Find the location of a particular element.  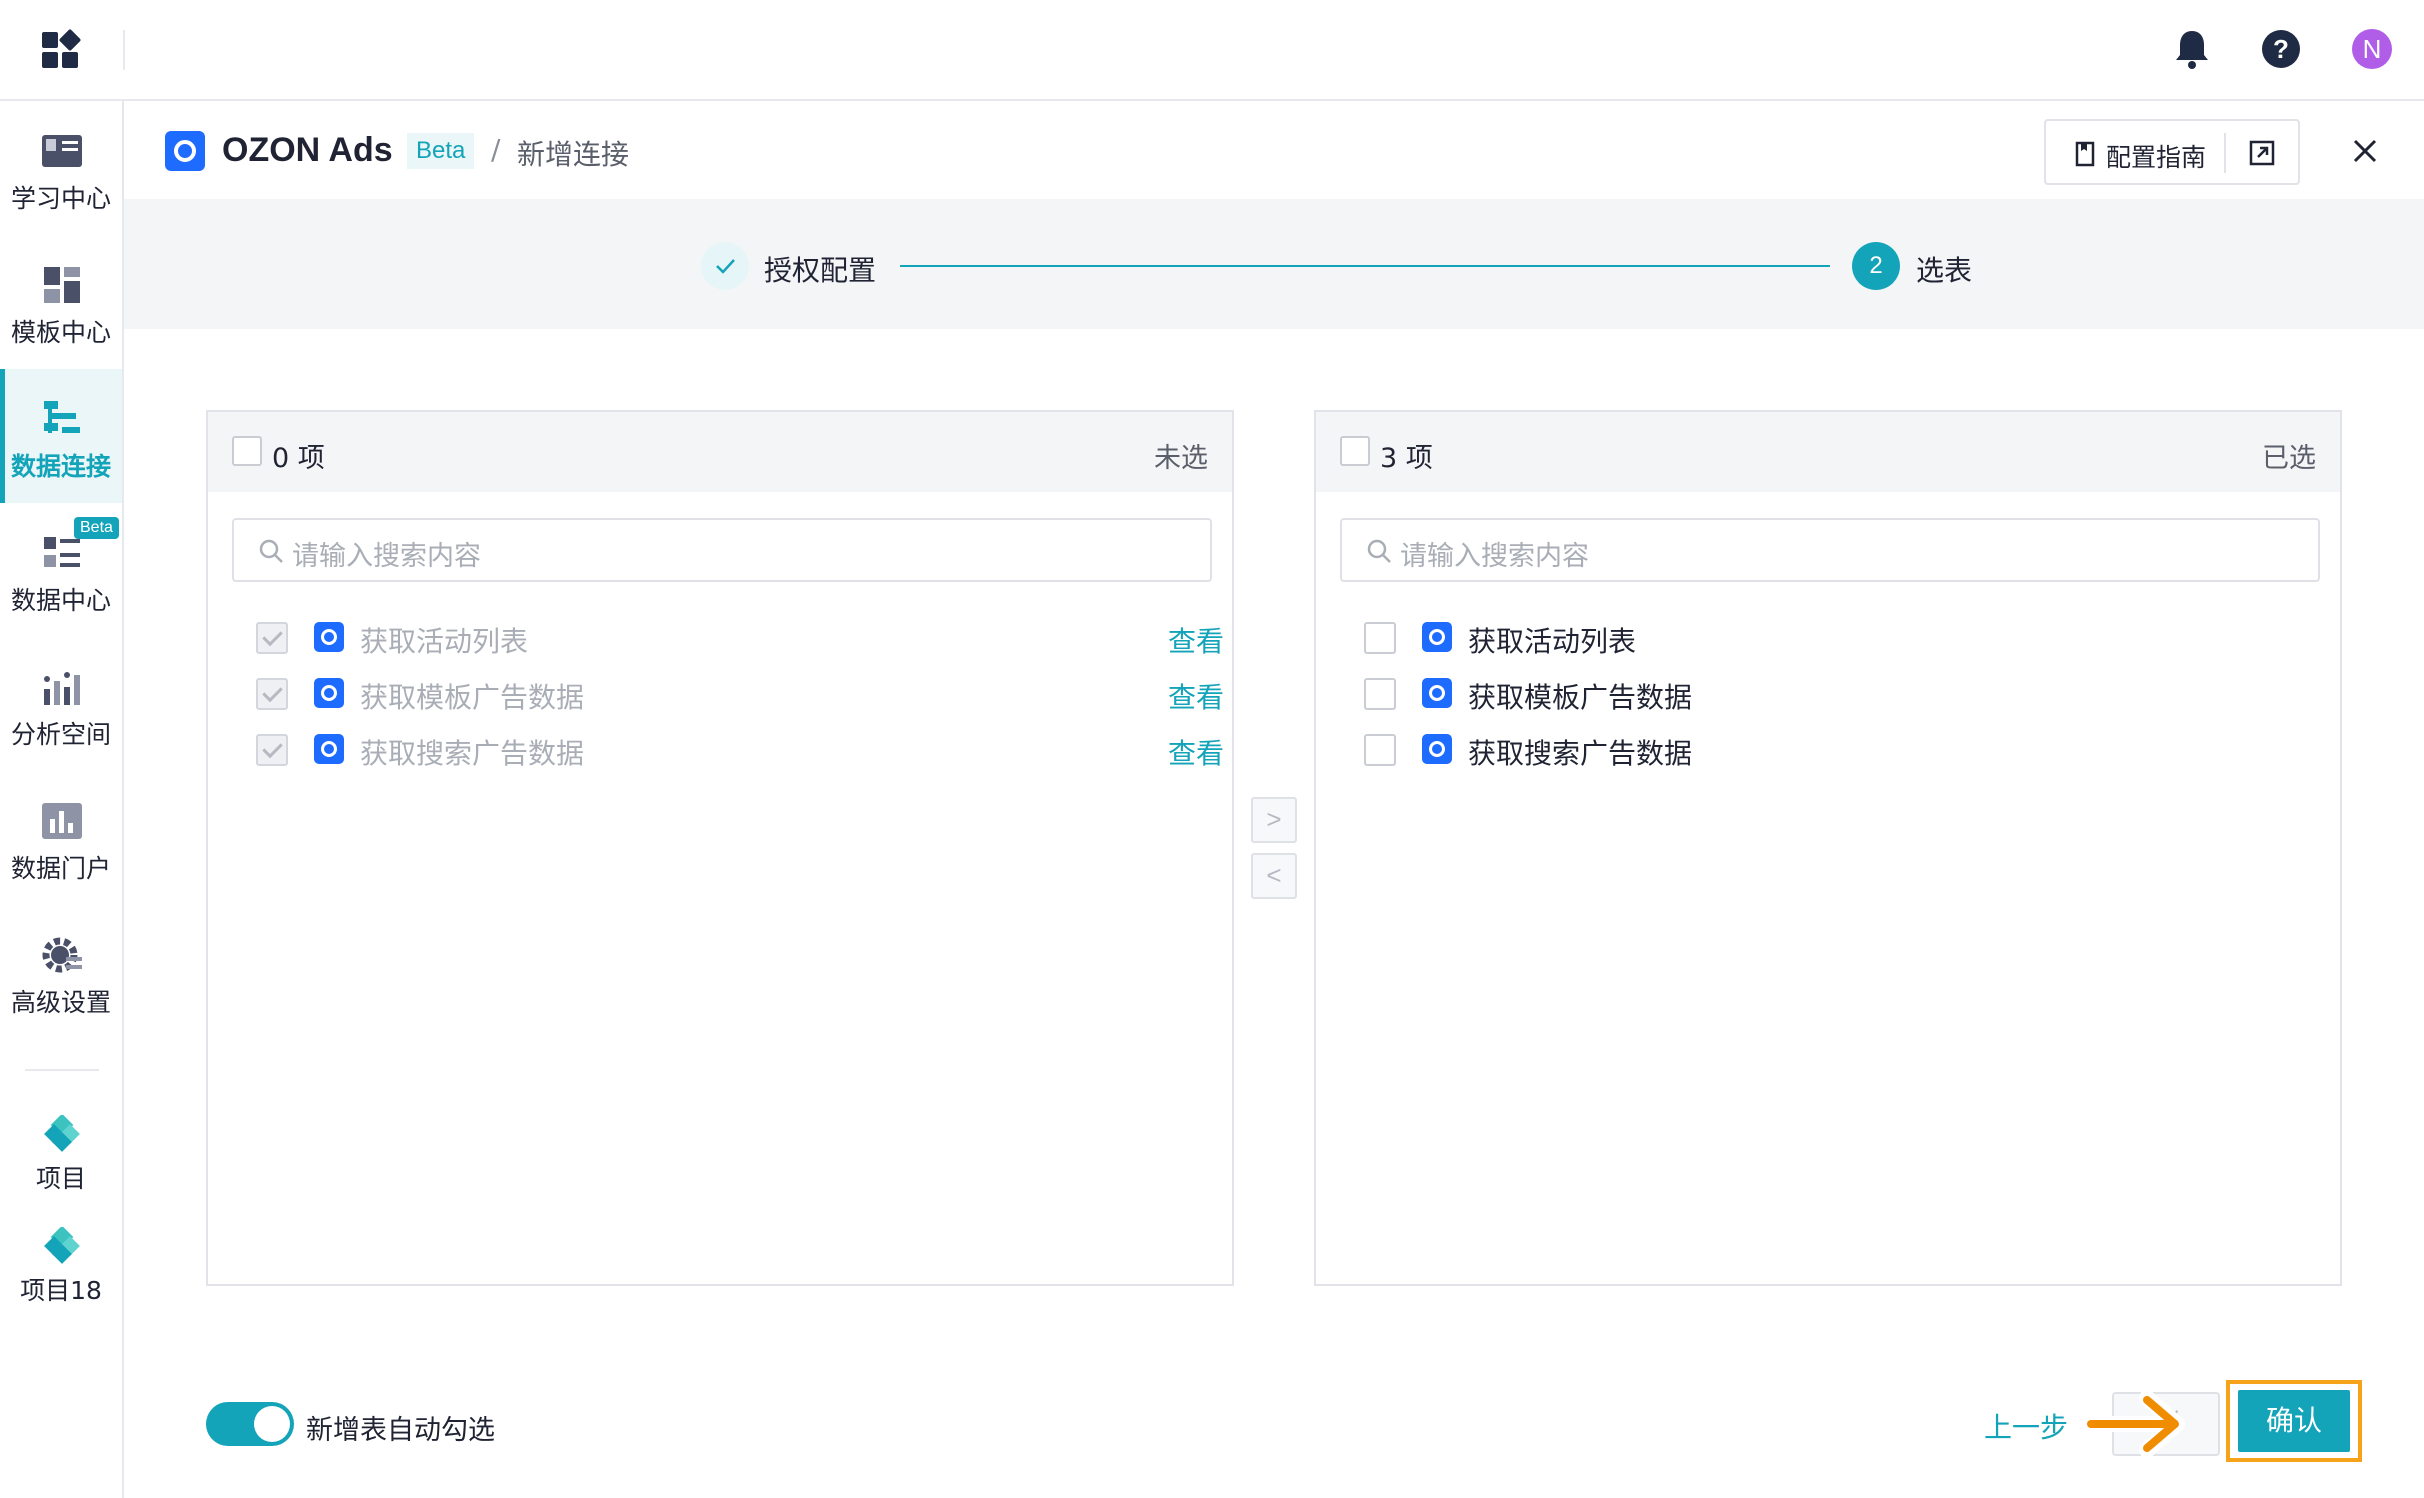

pointer-arrow-icon is located at coordinates (2135, 1424).